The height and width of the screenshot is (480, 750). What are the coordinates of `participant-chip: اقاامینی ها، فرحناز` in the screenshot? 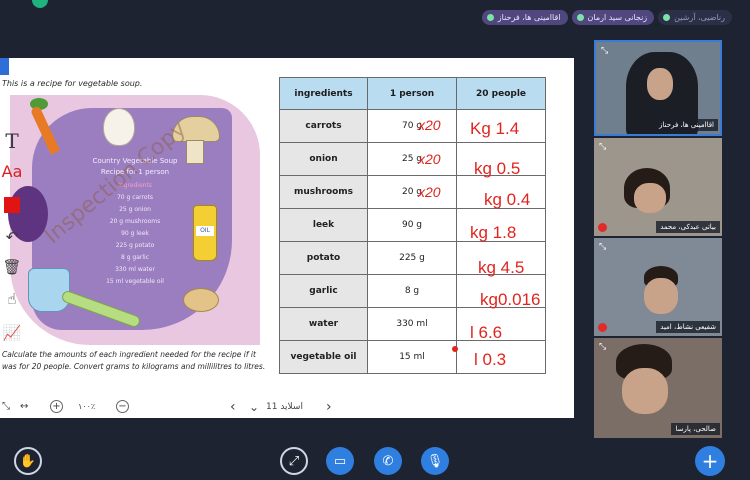 It's located at (524, 17).